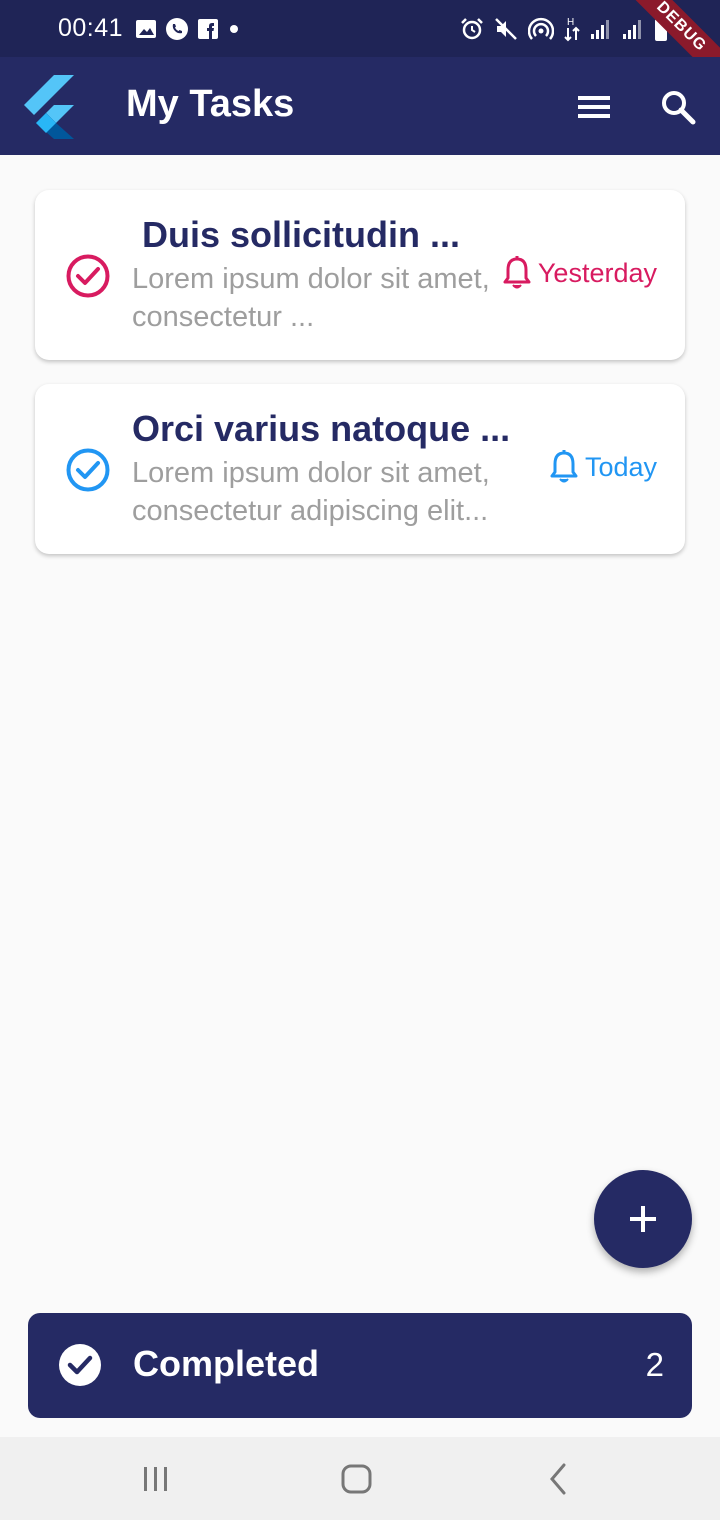  I want to click on flutter-logo-icon, so click(49, 107).